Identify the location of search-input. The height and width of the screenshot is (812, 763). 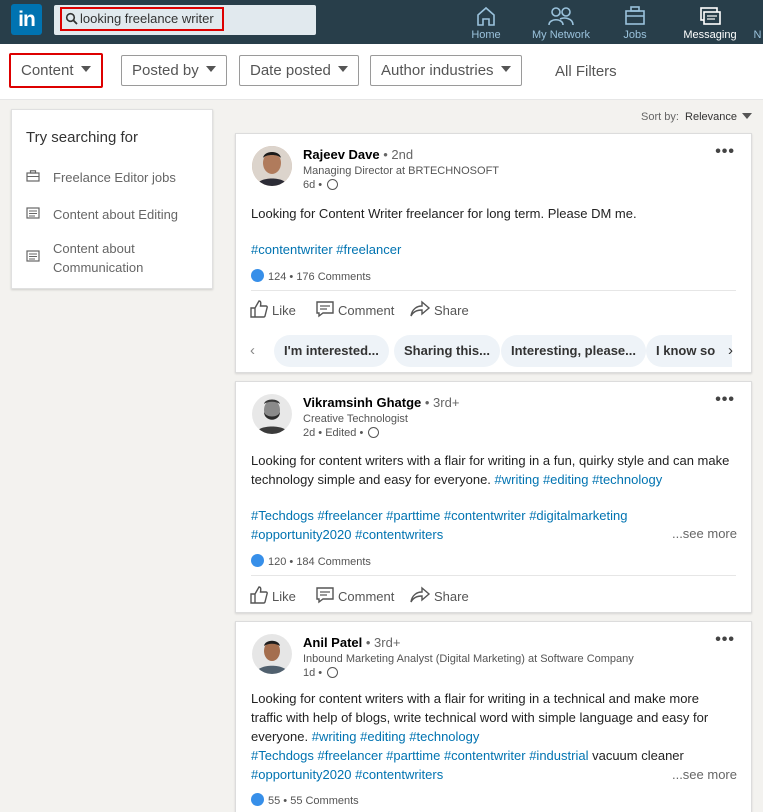
(150, 18).